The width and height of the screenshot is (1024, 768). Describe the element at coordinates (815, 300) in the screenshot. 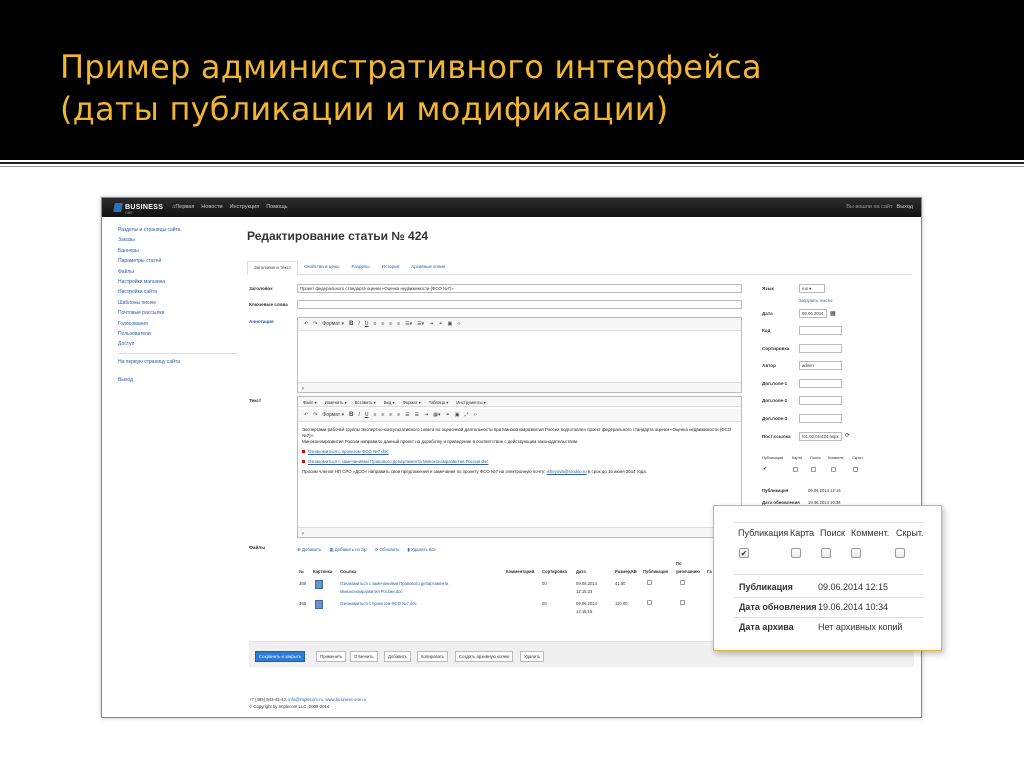

I see `load-texts-link: Загрузить тексты` at that location.